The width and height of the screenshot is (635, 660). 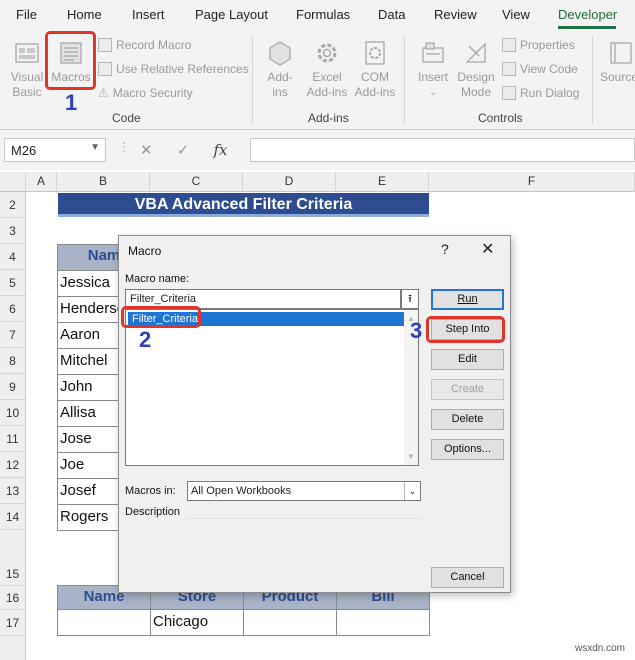 What do you see at coordinates (13, 623) in the screenshot?
I see `row-header: 17` at bounding box center [13, 623].